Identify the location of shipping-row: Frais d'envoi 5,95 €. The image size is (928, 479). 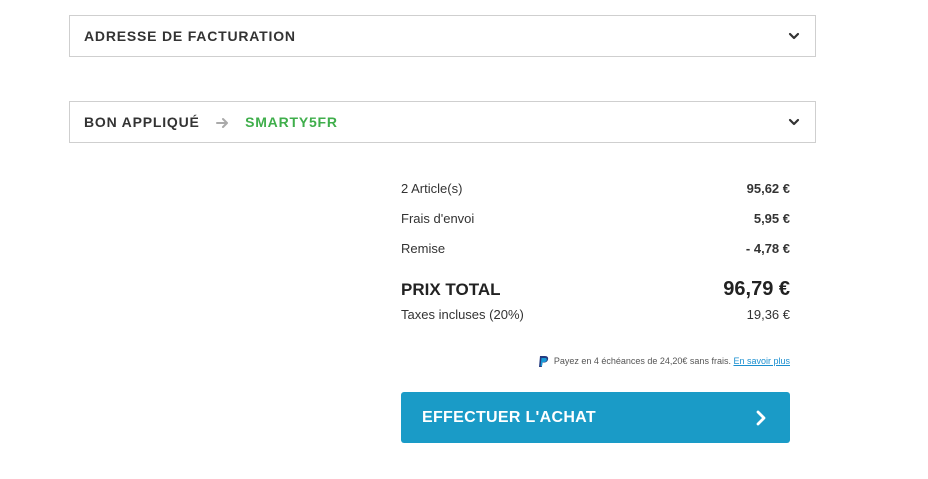
(595, 219).